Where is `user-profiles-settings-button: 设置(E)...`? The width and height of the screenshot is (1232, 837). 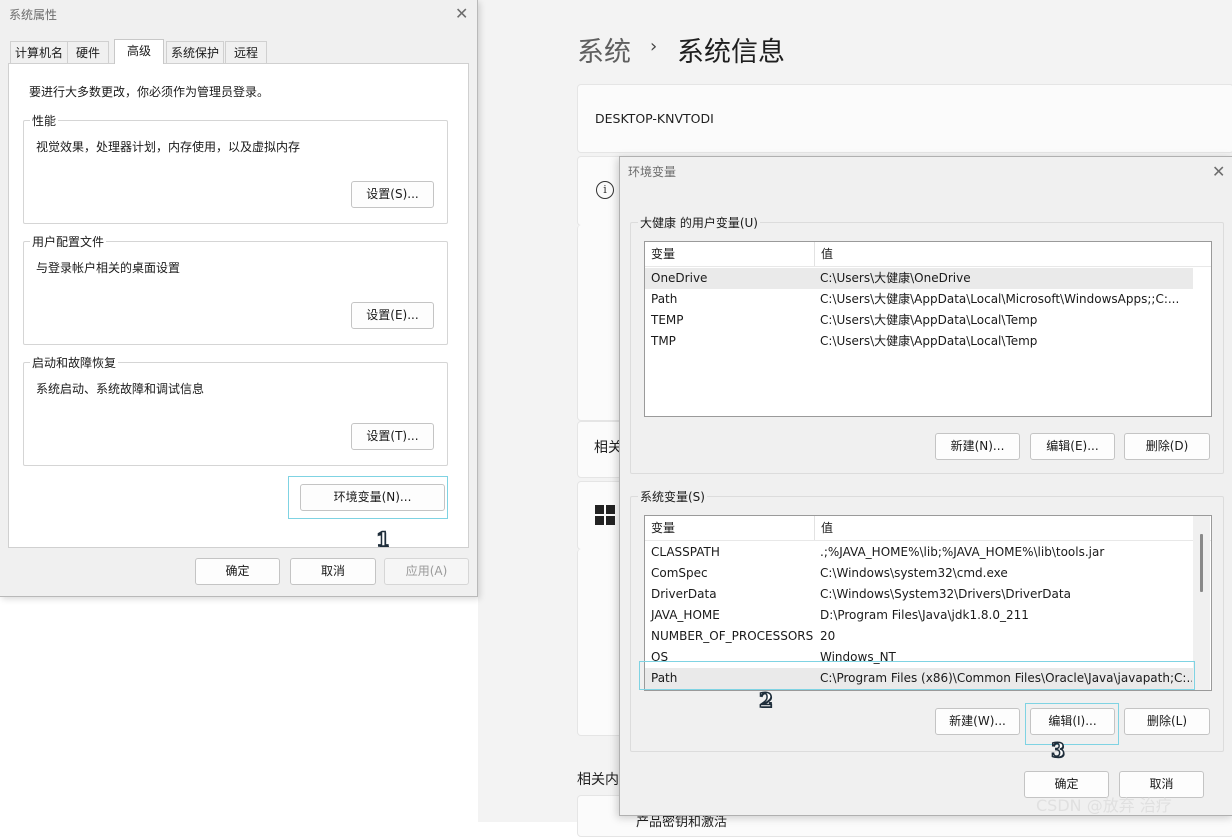
user-profiles-settings-button: 设置(E)... is located at coordinates (392, 315).